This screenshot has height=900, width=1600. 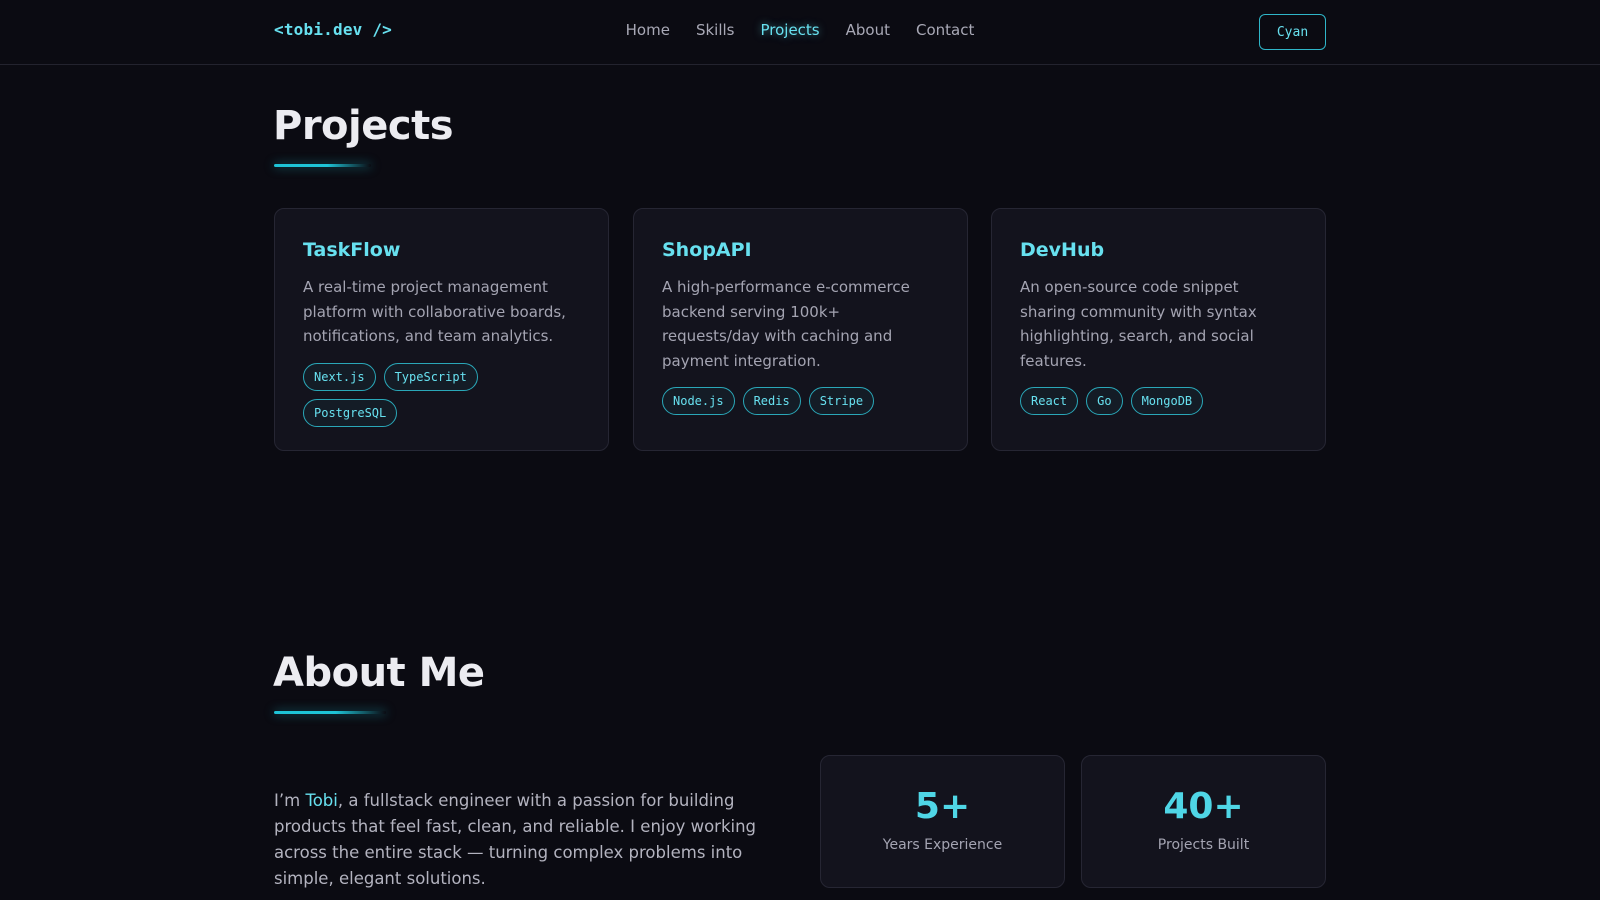 What do you see at coordinates (698, 401) in the screenshot?
I see `tech-tag: Node.js` at bounding box center [698, 401].